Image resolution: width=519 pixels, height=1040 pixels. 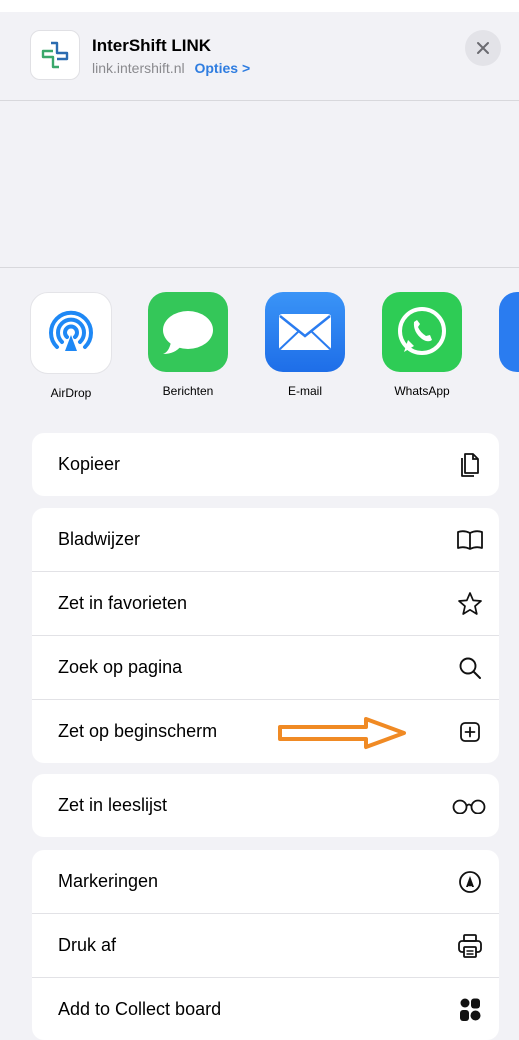 What do you see at coordinates (470, 604) in the screenshot?
I see `star-icon` at bounding box center [470, 604].